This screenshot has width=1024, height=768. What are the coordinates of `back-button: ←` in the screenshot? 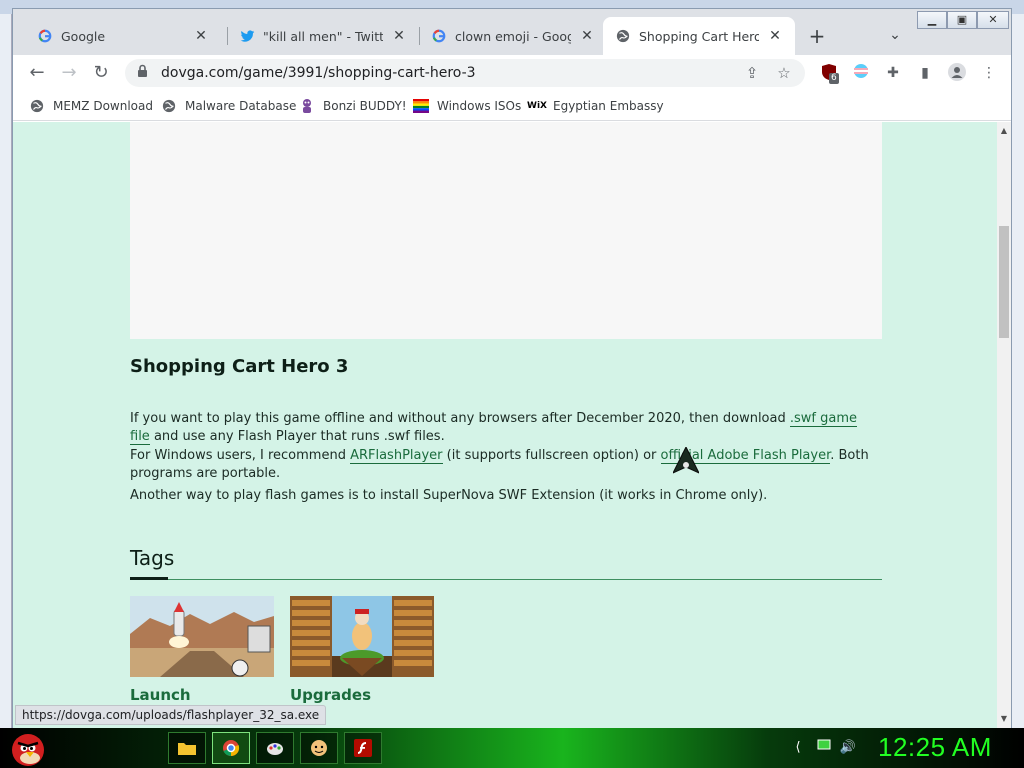 It's located at (37, 73).